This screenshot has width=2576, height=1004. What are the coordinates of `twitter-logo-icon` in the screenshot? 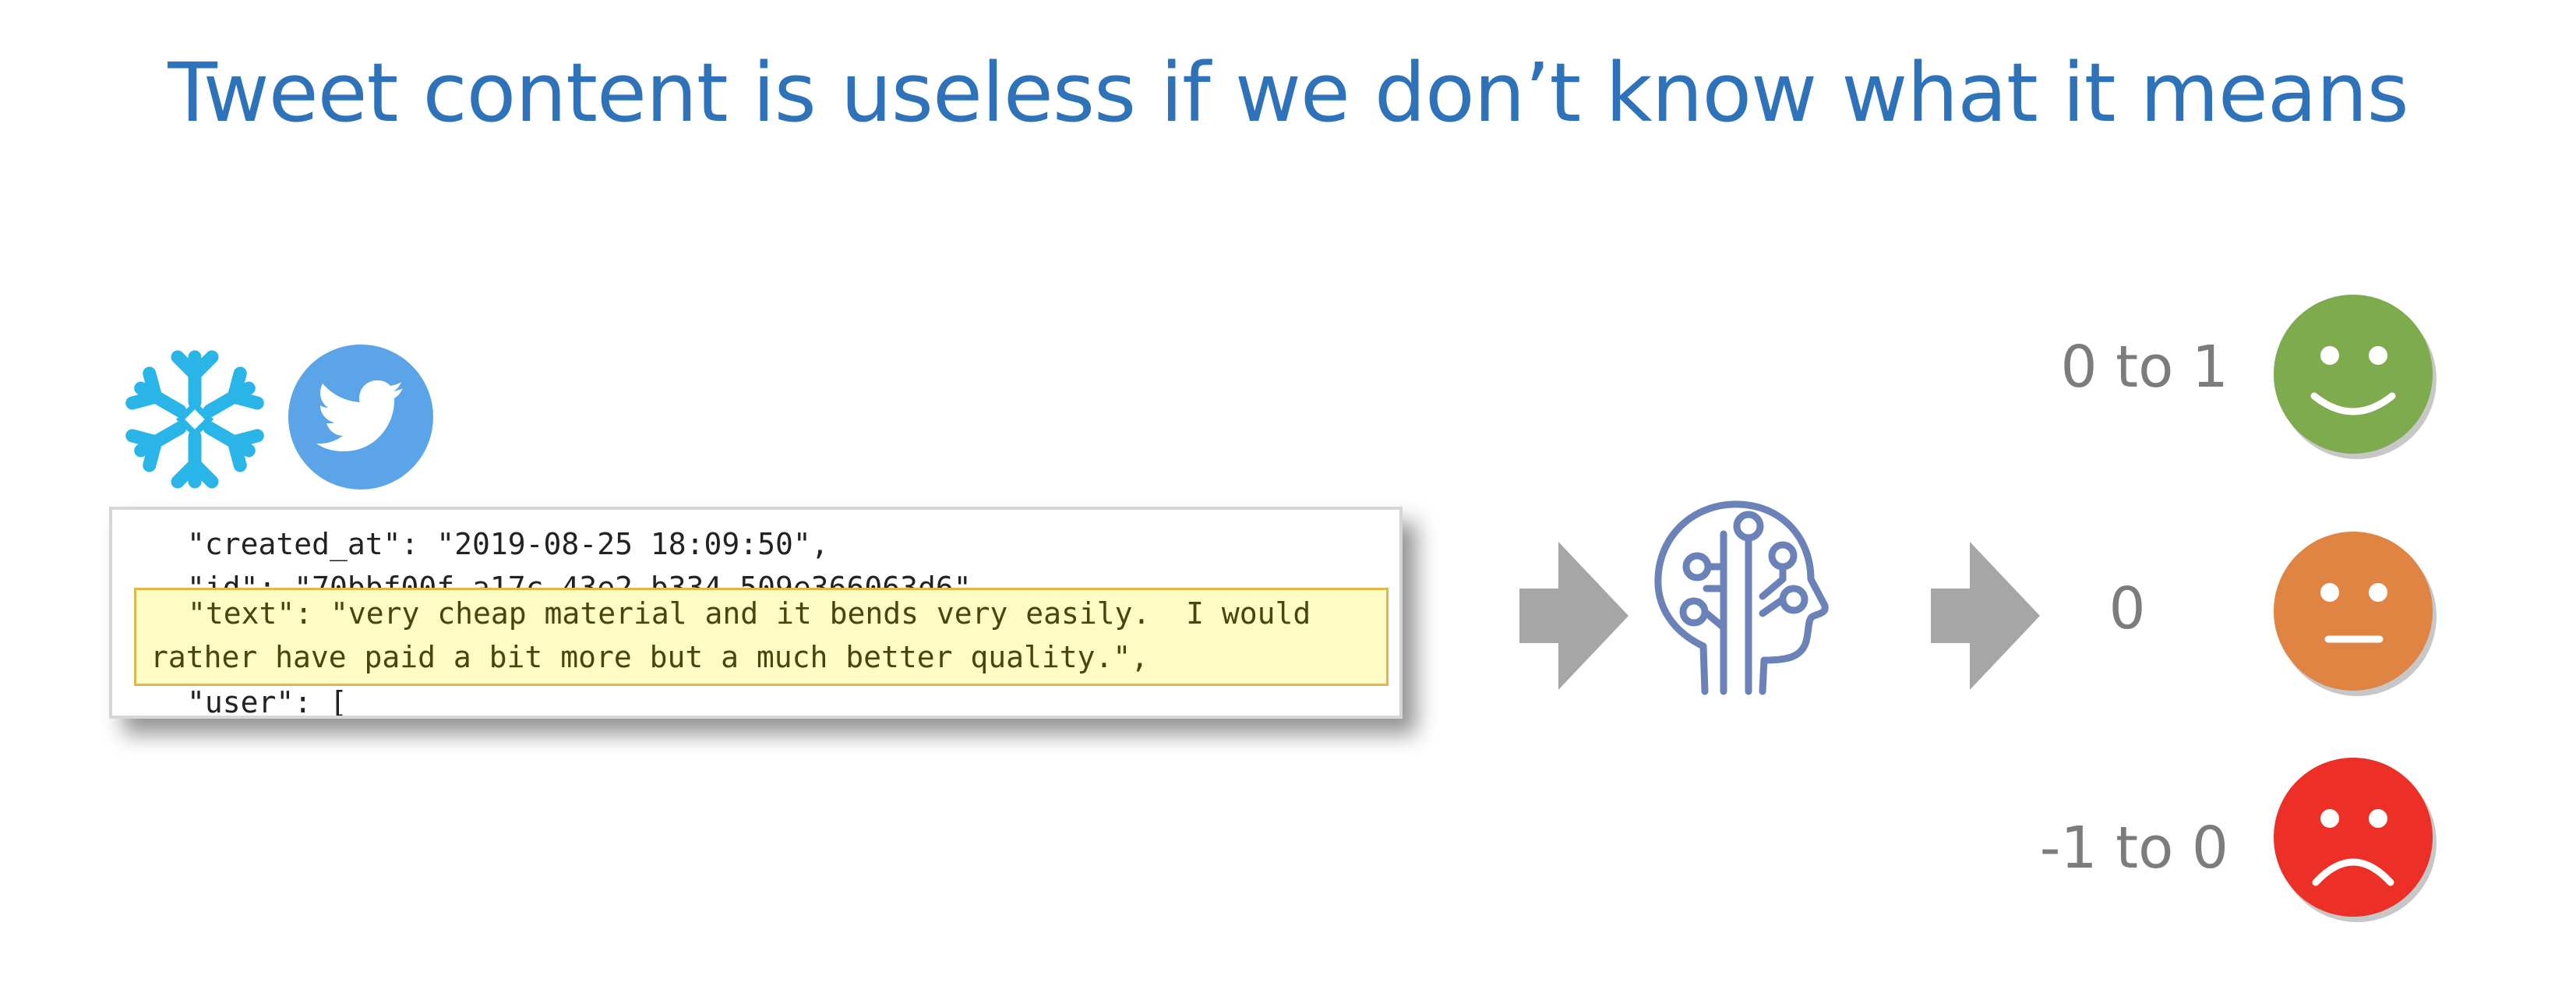 It's located at (360, 417).